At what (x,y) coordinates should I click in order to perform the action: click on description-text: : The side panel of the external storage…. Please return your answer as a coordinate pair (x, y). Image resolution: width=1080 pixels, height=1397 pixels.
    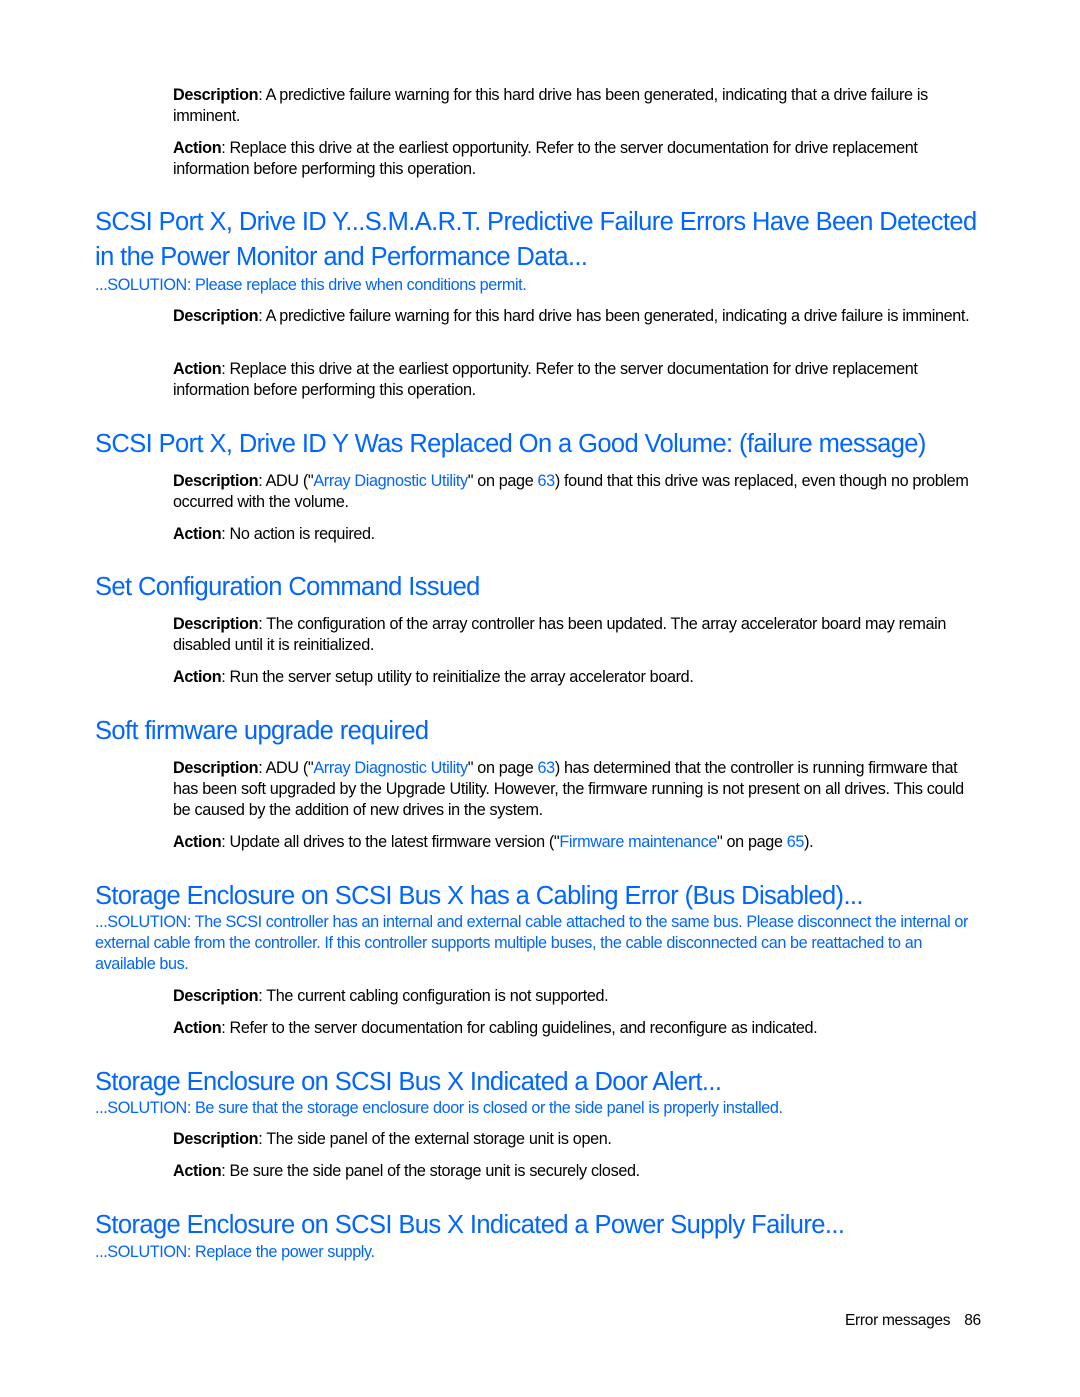
    Looking at the image, I should click on (435, 1139).